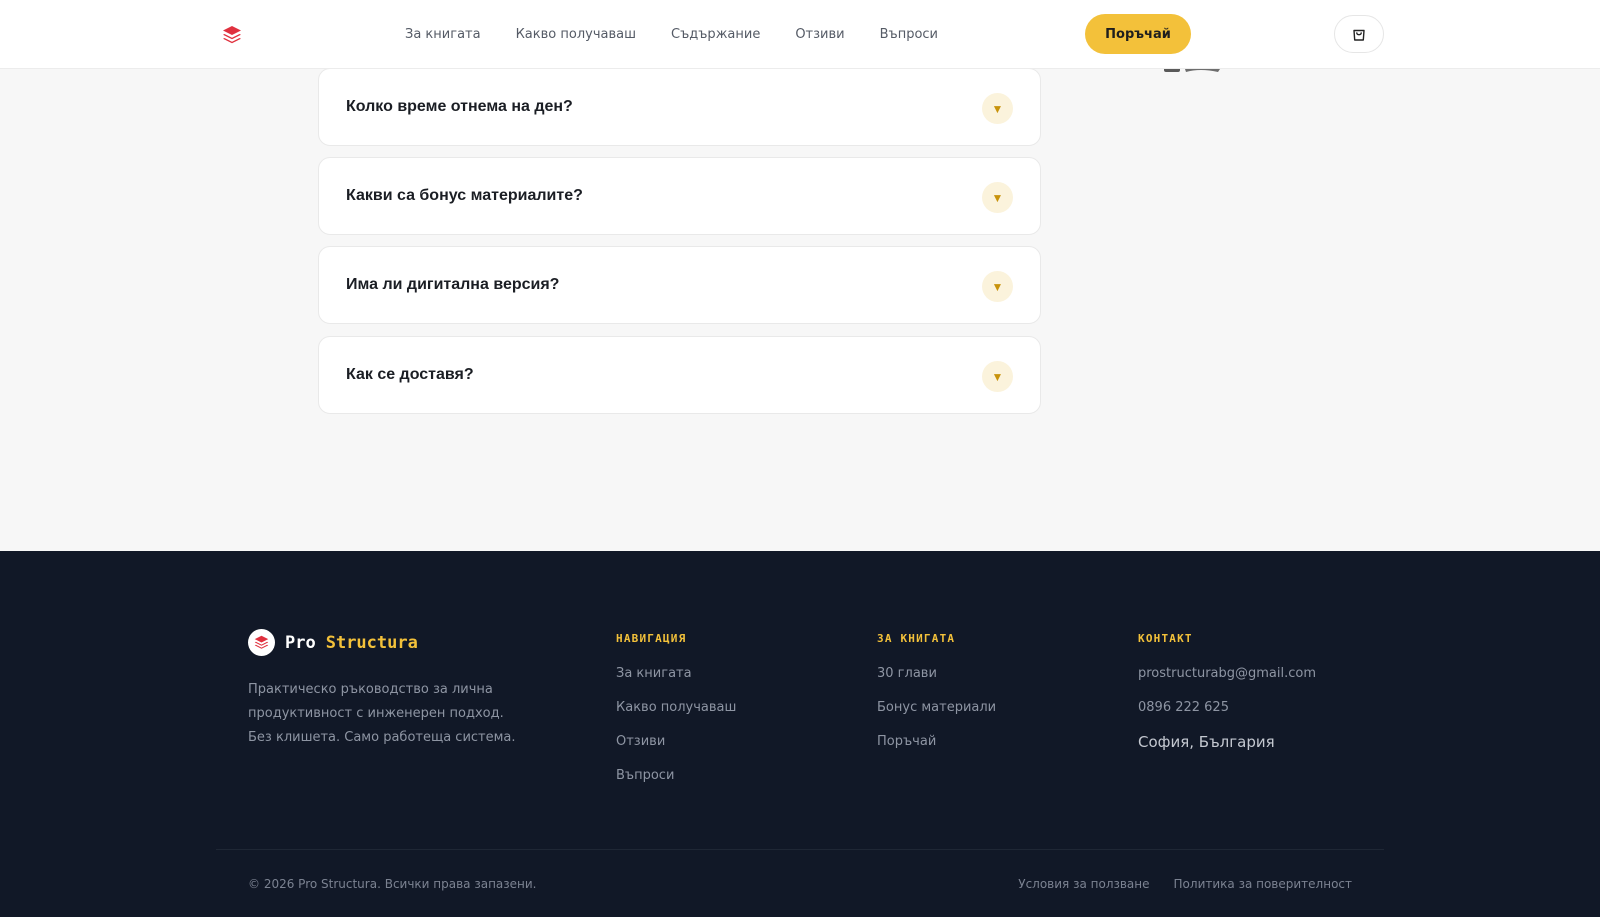 The height and width of the screenshot is (917, 1600). I want to click on faq-item: Какви са бонус материалите? ▼, so click(679, 196).